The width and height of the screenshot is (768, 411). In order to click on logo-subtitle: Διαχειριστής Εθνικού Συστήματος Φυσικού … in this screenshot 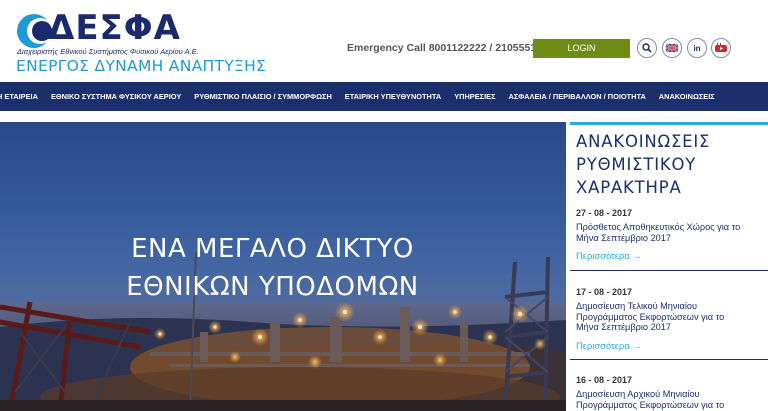, I will do `click(108, 51)`.